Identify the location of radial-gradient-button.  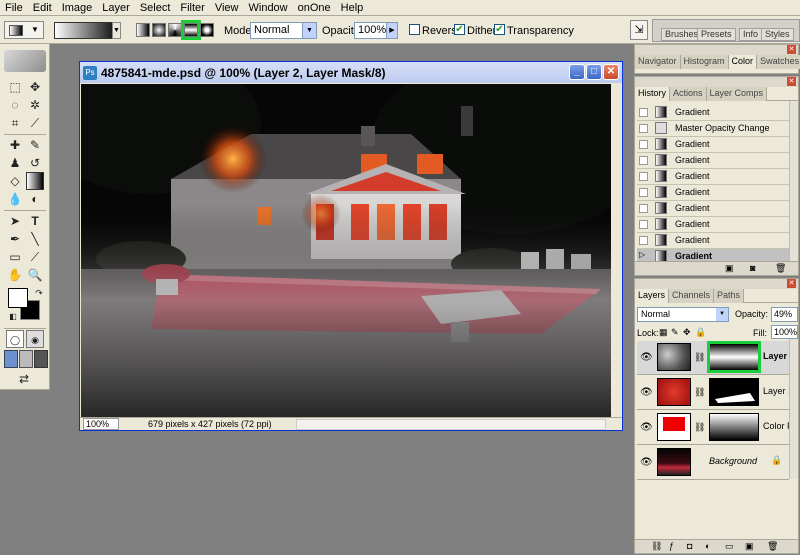
(159, 30).